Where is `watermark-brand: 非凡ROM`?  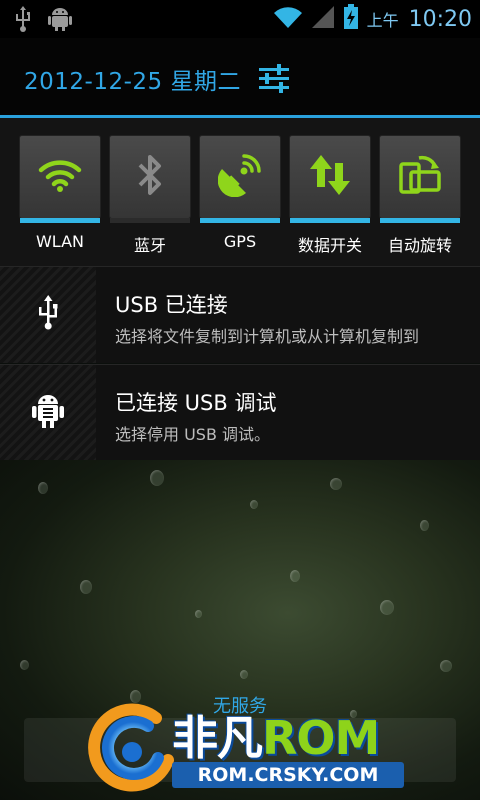
watermark-brand: 非凡ROM is located at coordinates (276, 735).